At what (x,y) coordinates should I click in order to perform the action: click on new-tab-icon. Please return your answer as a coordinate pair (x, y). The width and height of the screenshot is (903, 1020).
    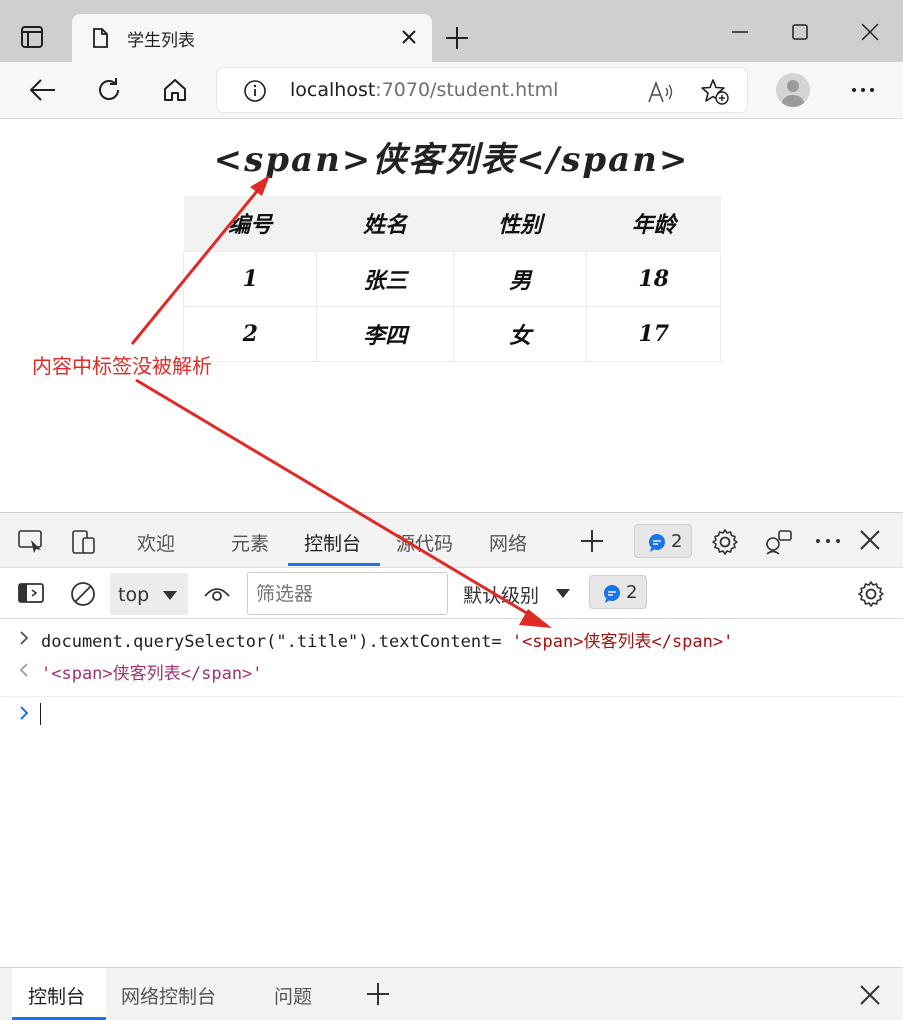
    Looking at the image, I should click on (457, 38).